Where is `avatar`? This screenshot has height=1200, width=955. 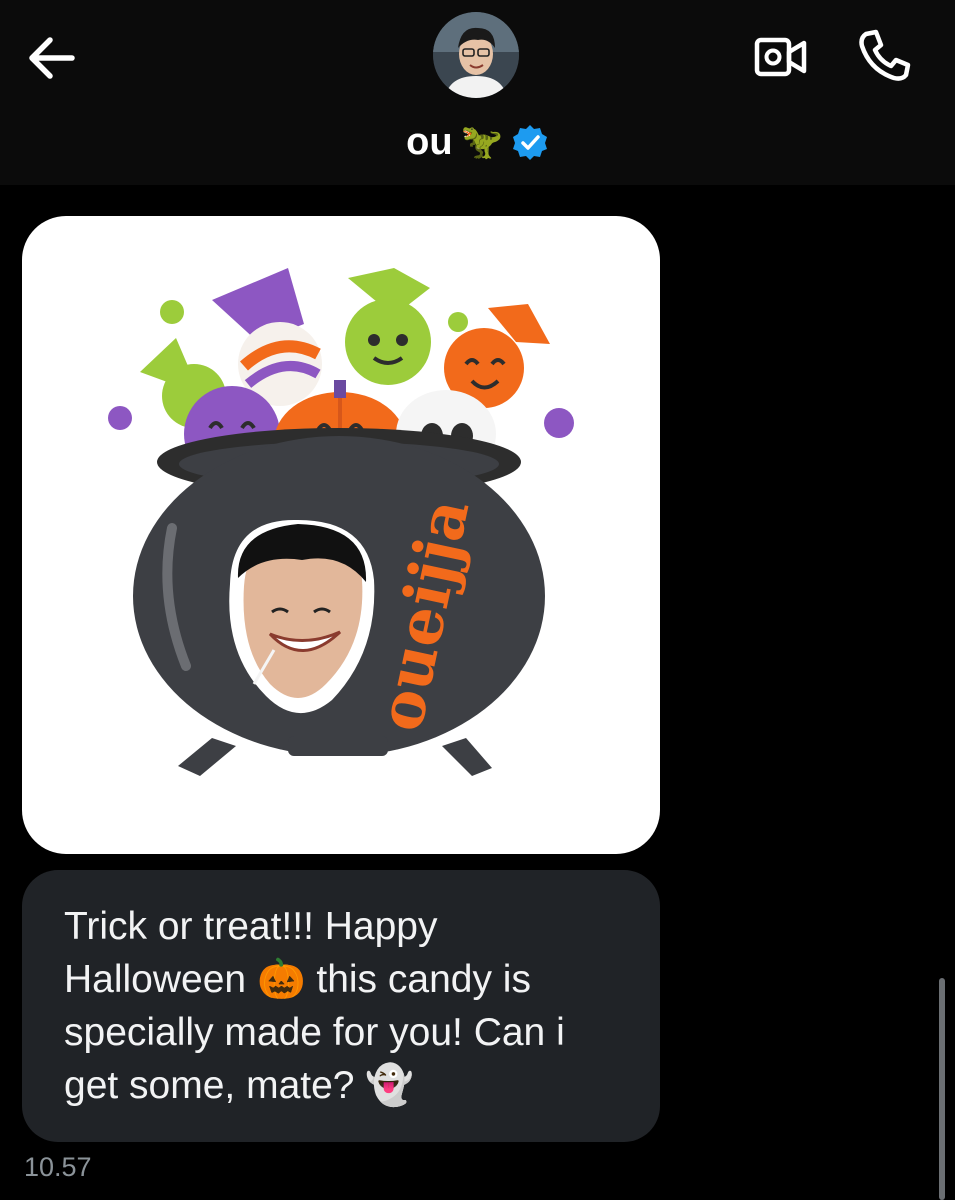 avatar is located at coordinates (476, 55).